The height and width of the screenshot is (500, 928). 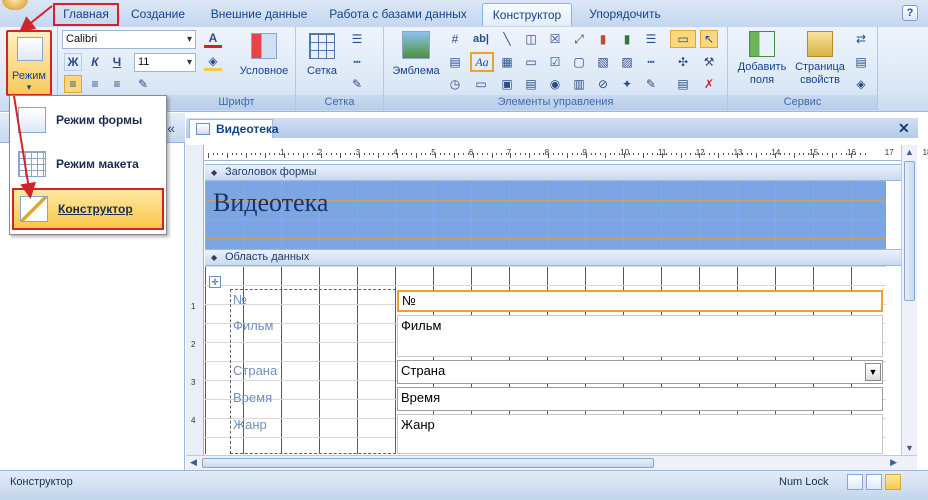 I want to click on field-genre: Жанр, so click(x=640, y=434).